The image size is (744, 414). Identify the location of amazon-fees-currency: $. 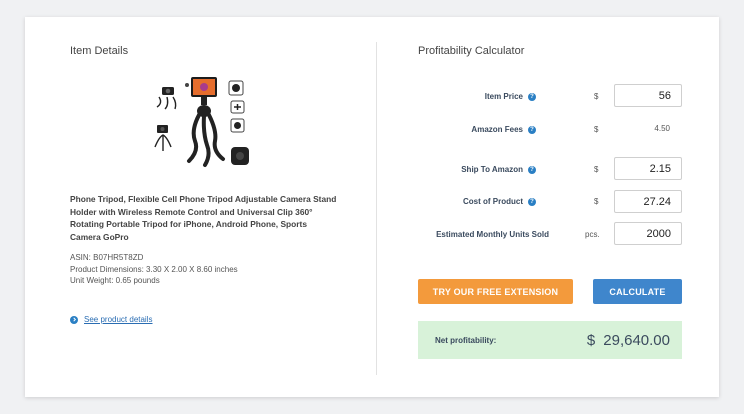
(596, 129).